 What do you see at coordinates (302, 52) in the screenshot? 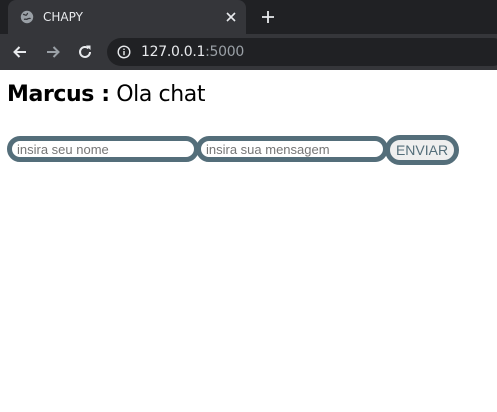
I see `address-bar: 127.0.0.1:5000` at bounding box center [302, 52].